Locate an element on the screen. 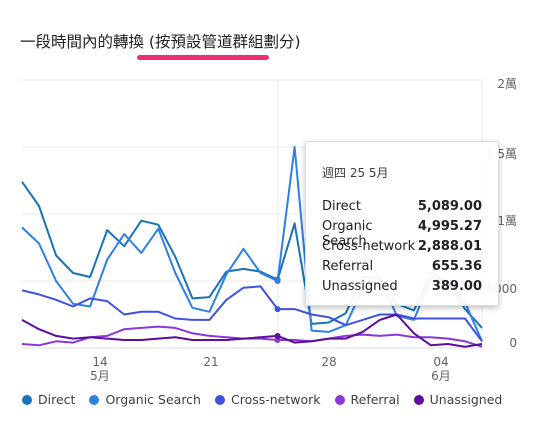  tooltip-series-value: 655.36 is located at coordinates (456, 266).